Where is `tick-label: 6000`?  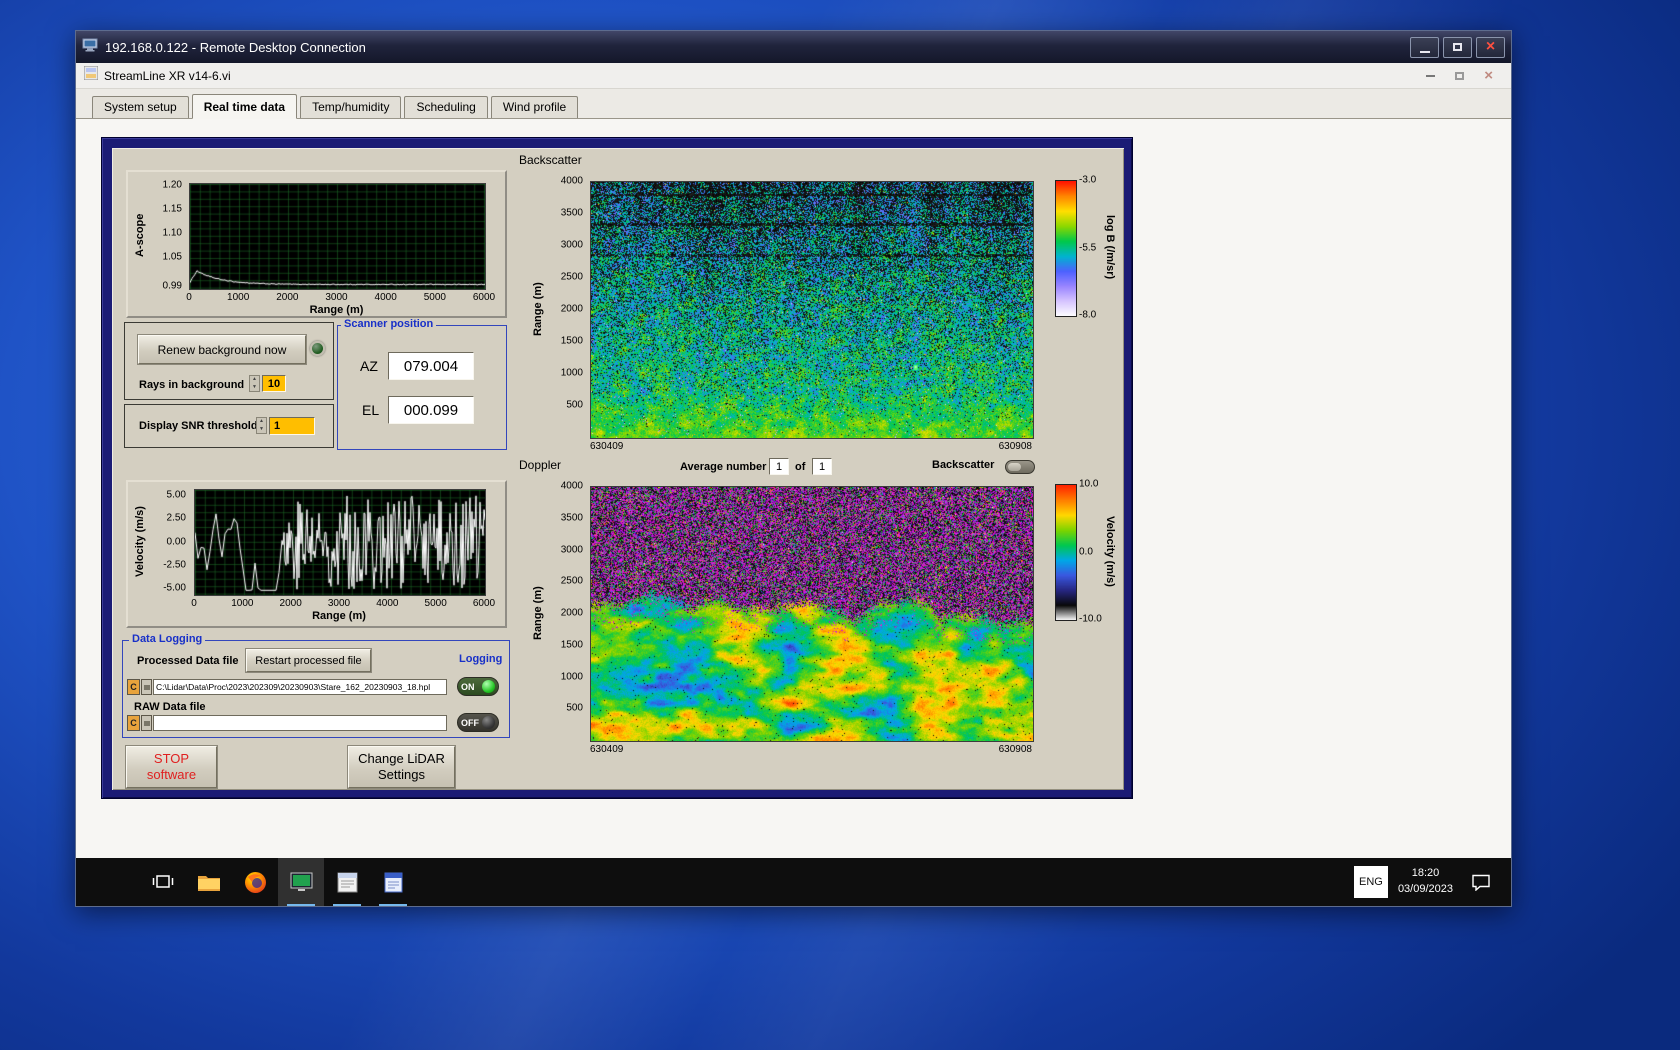 tick-label: 6000 is located at coordinates (484, 603).